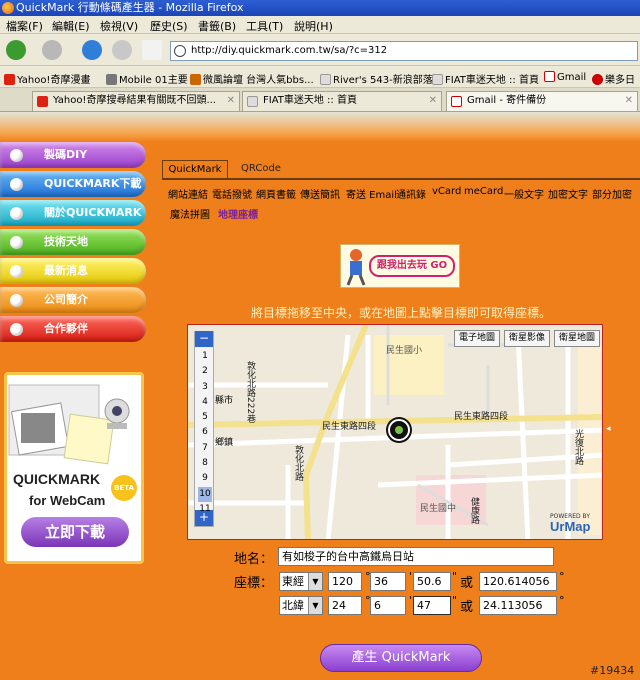 This screenshot has height=680, width=640. What do you see at coordinates (73, 242) in the screenshot?
I see `sidebar-item-tech: 技術天地` at bounding box center [73, 242].